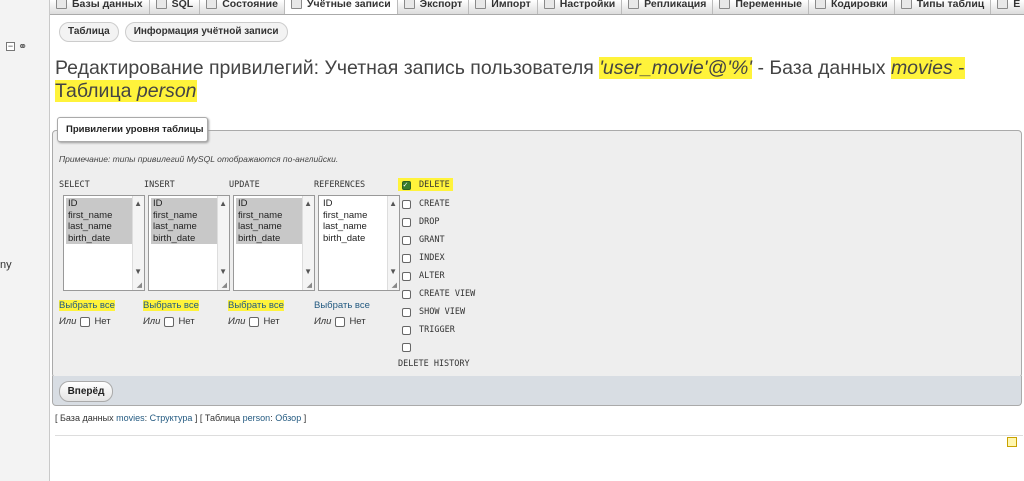 The image size is (1024, 481). I want to click on select-all-select-link: Выбрать все, so click(87, 305).